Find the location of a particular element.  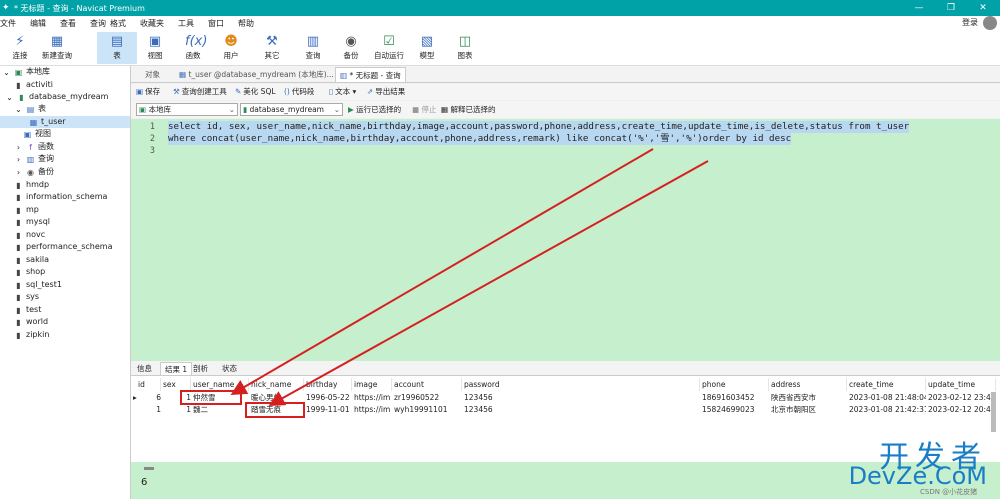

tree-item-test: ▮ test is located at coordinates (27, 310).